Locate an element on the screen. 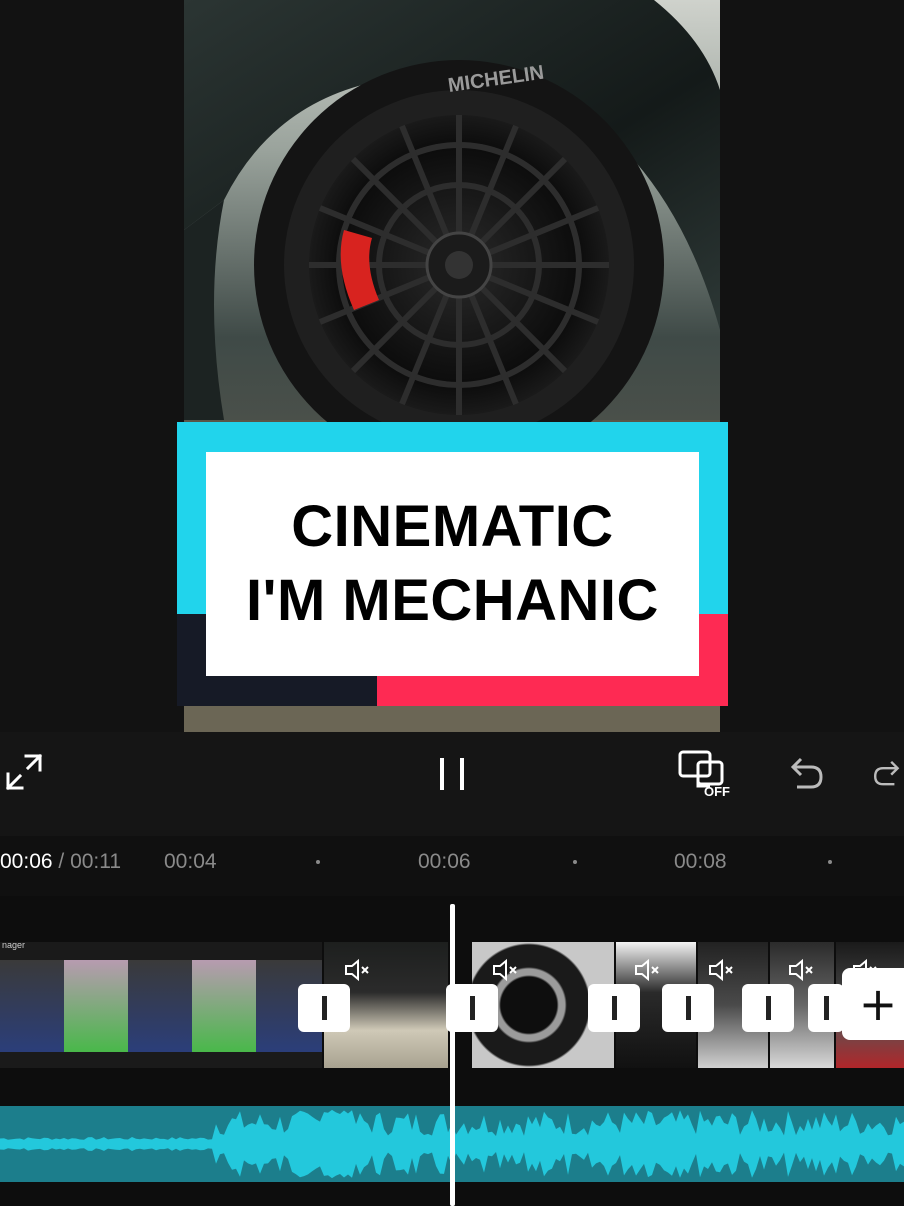 This screenshot has width=904, height=1206. fullscreen-button is located at coordinates (24, 772).